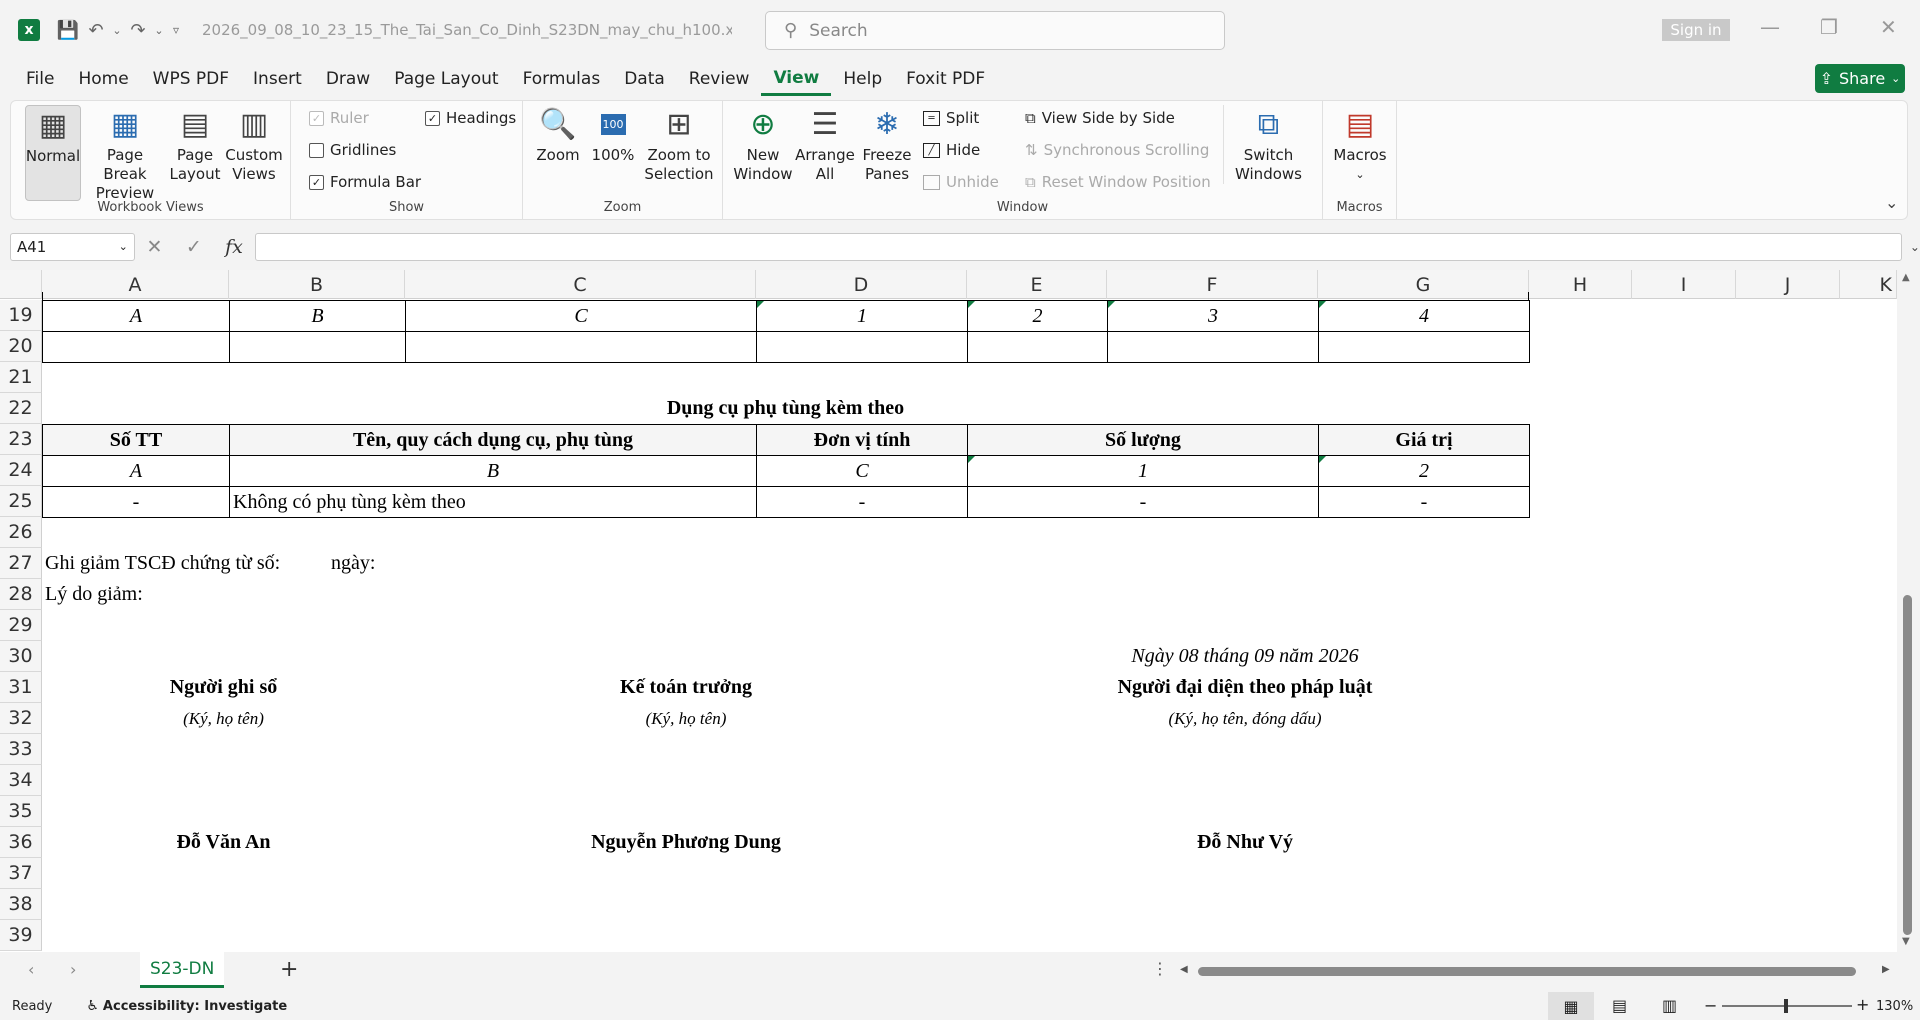 The width and height of the screenshot is (1920, 1020). I want to click on tab-draw: Draw, so click(348, 79).